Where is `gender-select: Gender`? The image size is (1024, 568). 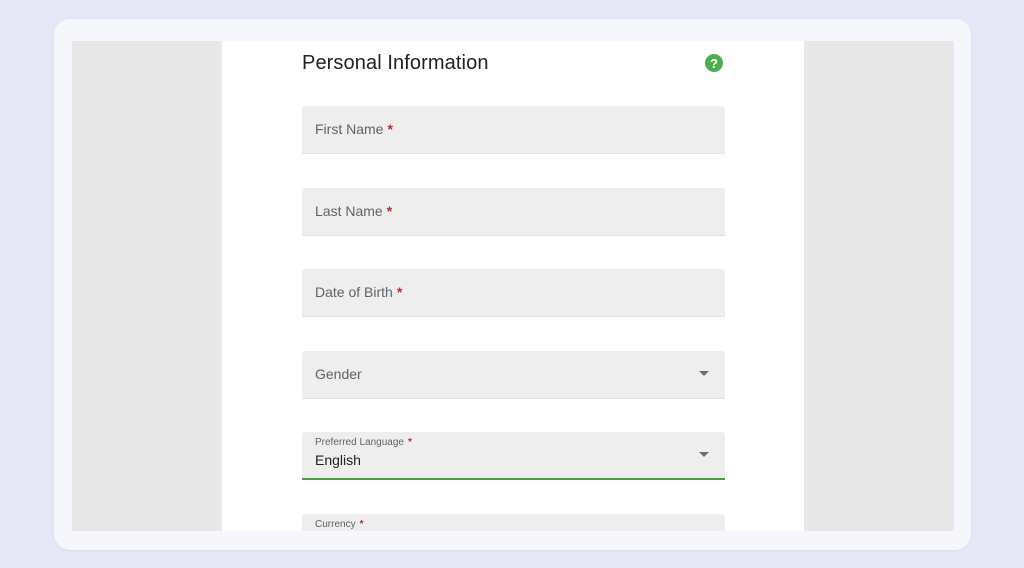 gender-select: Gender is located at coordinates (513, 375).